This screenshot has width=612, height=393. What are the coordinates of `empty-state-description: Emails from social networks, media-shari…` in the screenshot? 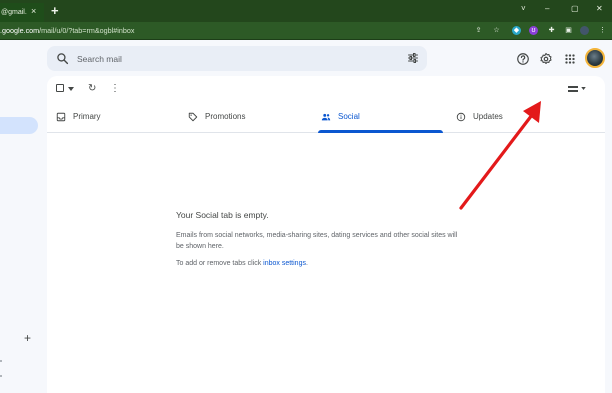 It's located at (317, 241).